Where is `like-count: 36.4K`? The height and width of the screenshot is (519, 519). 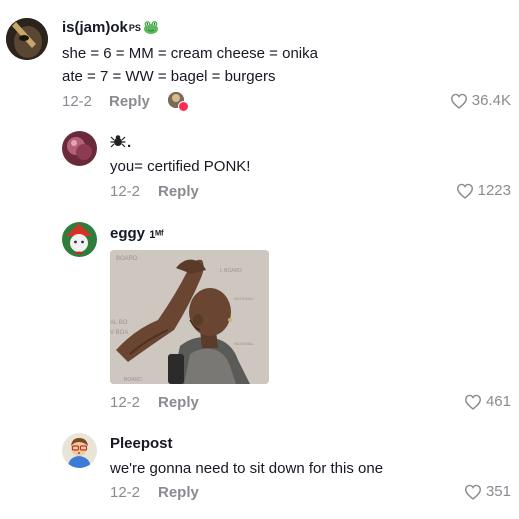
like-count: 36.4K is located at coordinates (491, 100).